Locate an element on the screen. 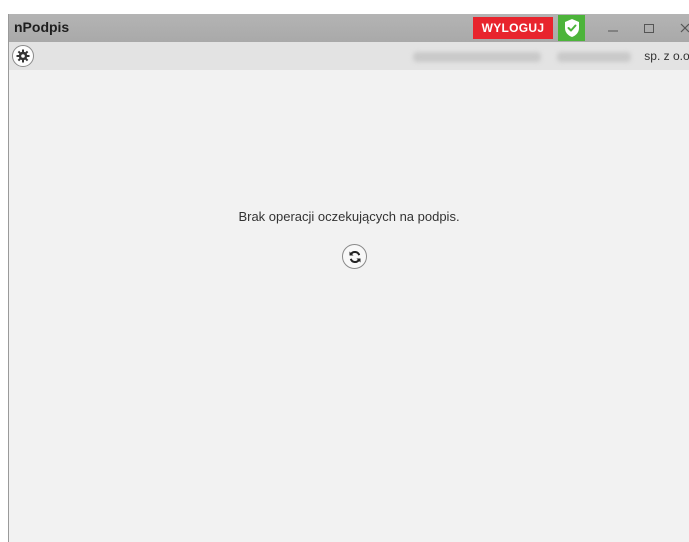 The height and width of the screenshot is (542, 689). settings-button is located at coordinates (23, 56).